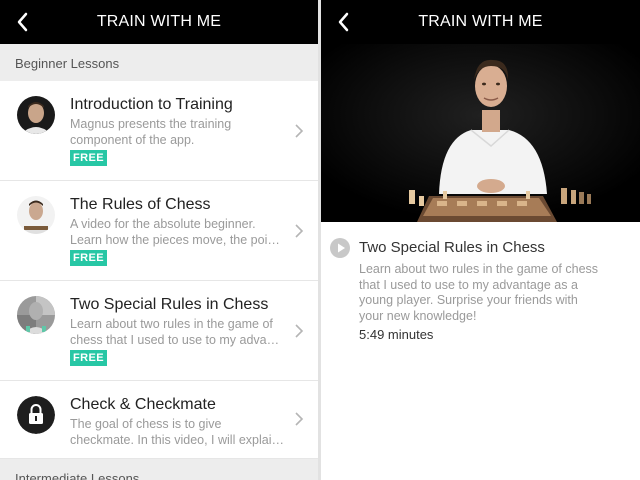 Image resolution: width=640 pixels, height=480 pixels. Describe the element at coordinates (169, 304) in the screenshot. I see `lesson-title: Two Special Rules in Chess` at that location.